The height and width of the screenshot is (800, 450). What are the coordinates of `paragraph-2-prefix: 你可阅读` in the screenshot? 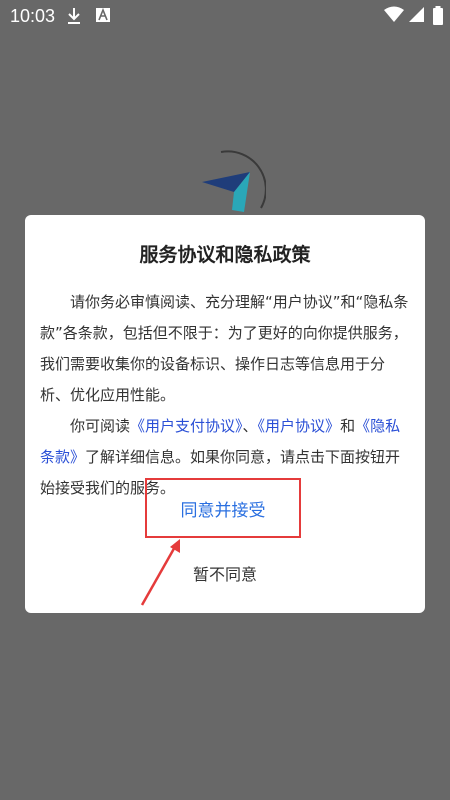 It's located at (100, 426).